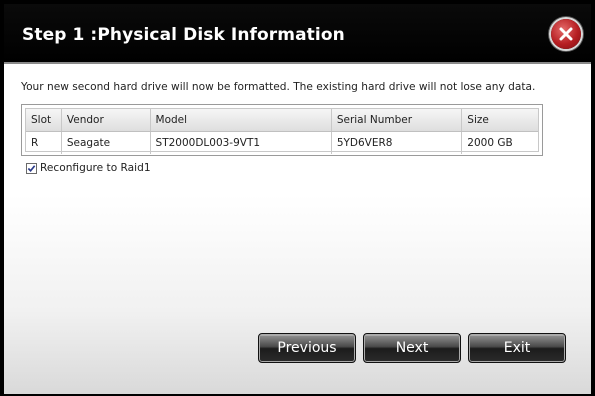 The width and height of the screenshot is (595, 396). I want to click on reconfigure-raid1-checkbox, so click(31, 168).